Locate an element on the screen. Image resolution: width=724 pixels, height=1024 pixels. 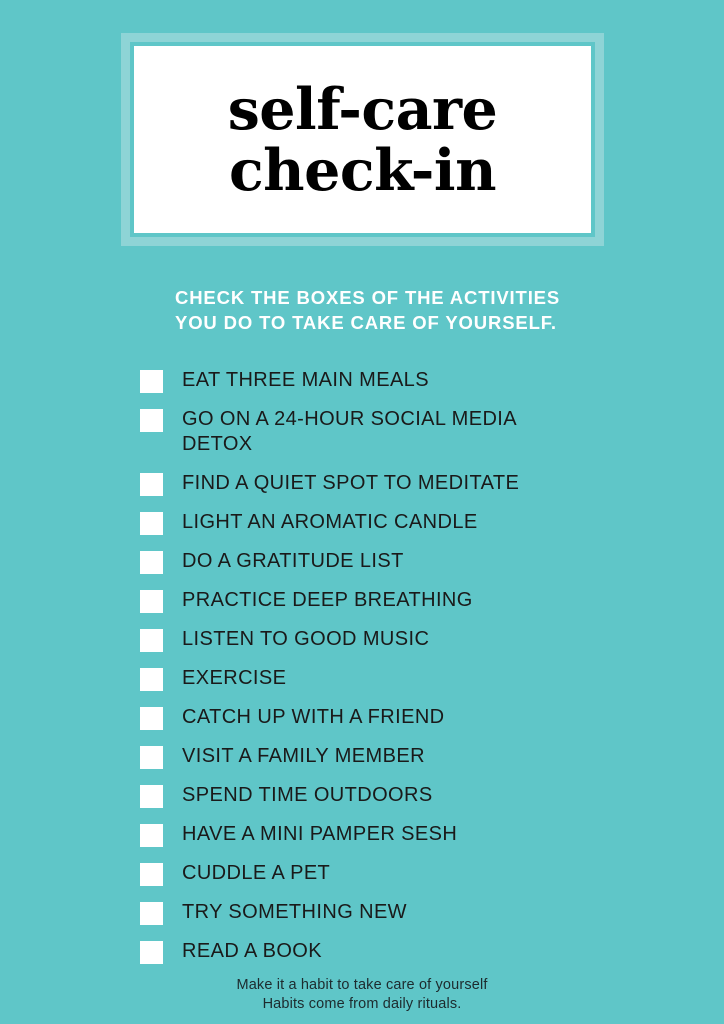
checklist-item-label: FIND A QUIET SPOT TO MEDITATE is located at coordinates (351, 483).